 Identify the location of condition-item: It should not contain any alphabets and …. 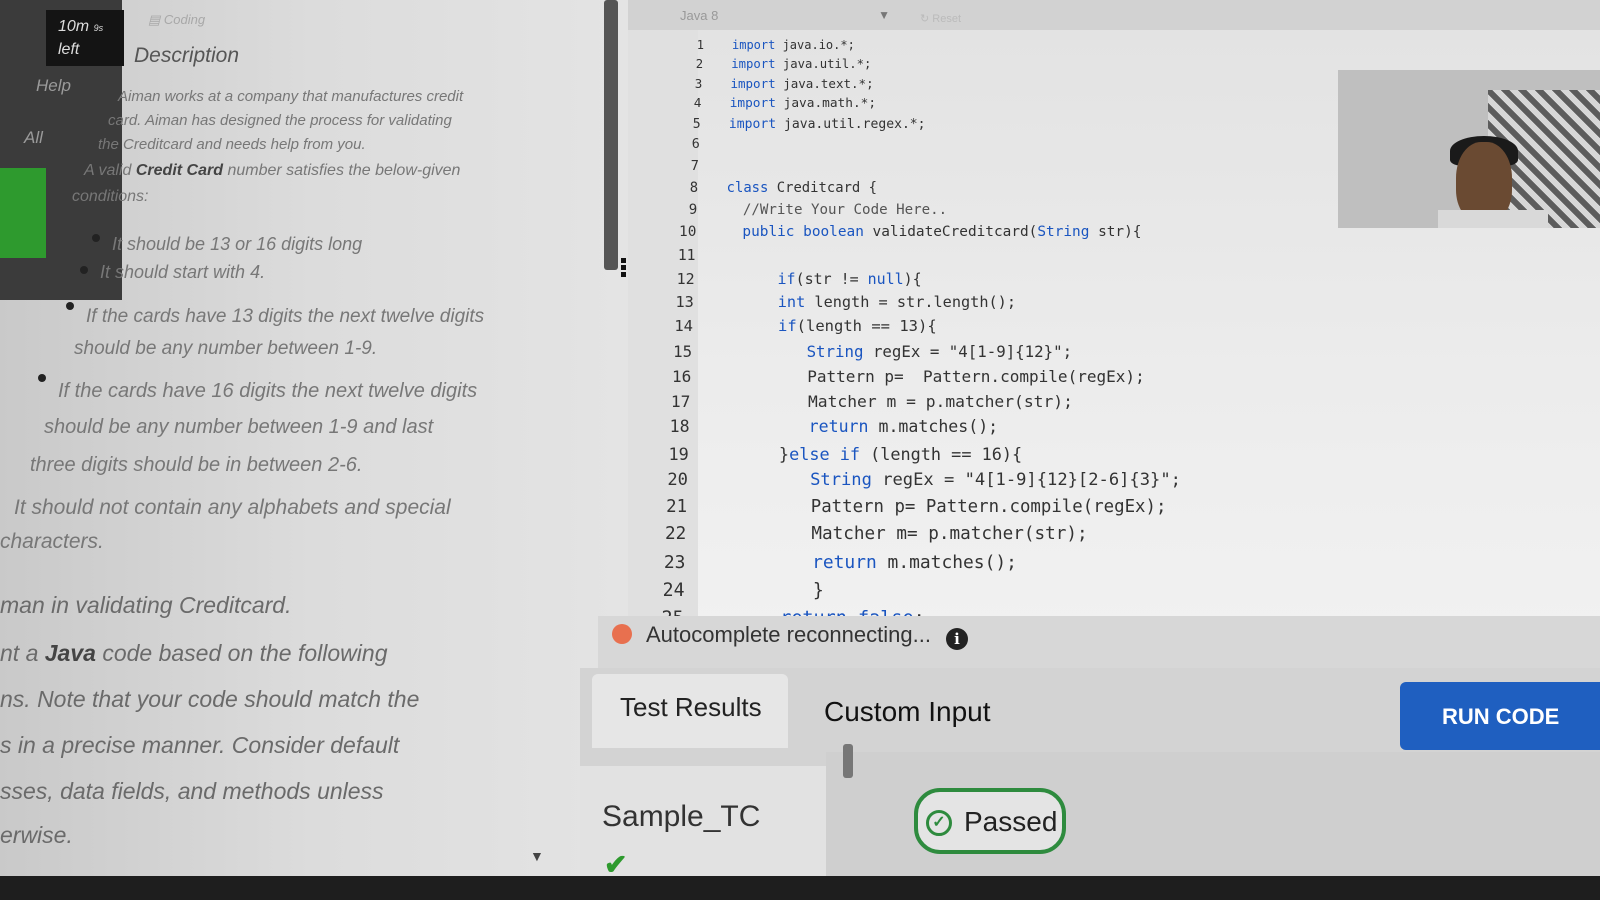
(232, 507).